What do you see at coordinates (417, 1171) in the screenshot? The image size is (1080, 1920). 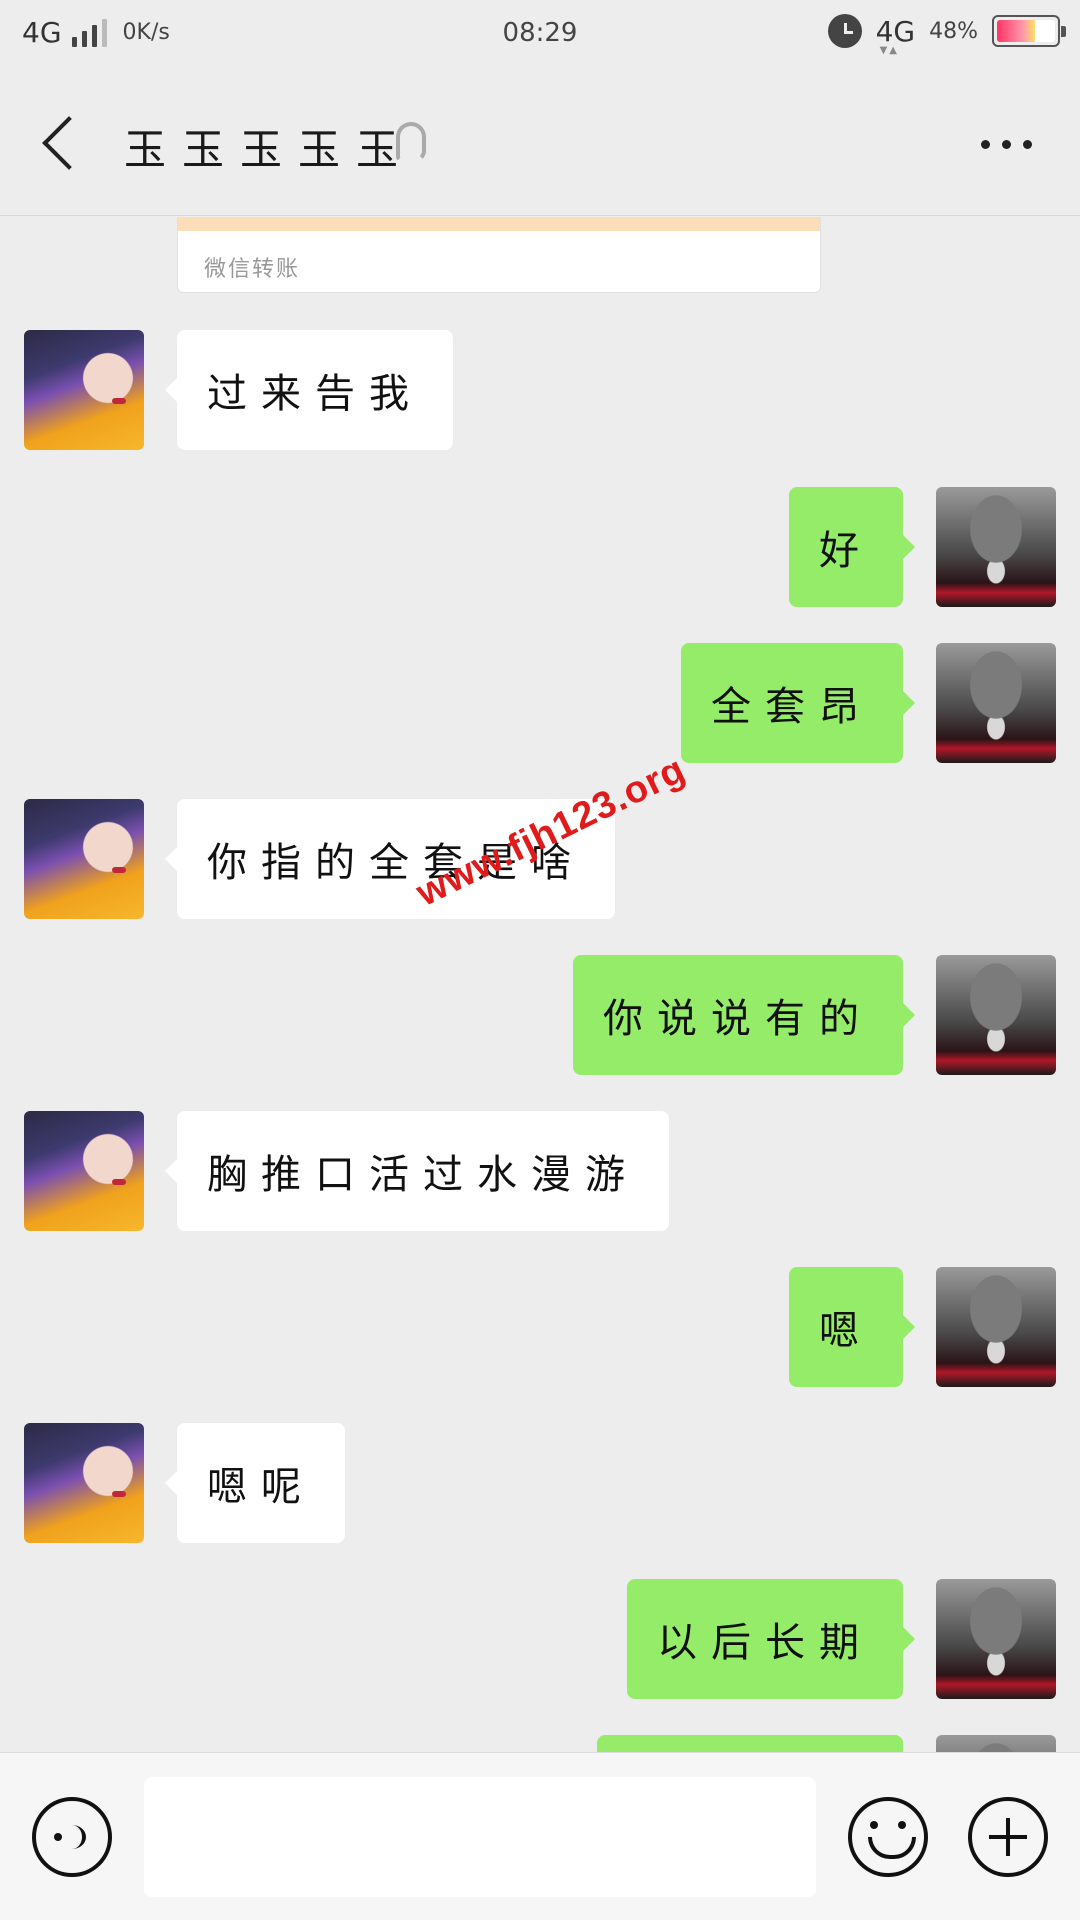 I see `message-bubble-incoming: 胸推口活过水漫游` at bounding box center [417, 1171].